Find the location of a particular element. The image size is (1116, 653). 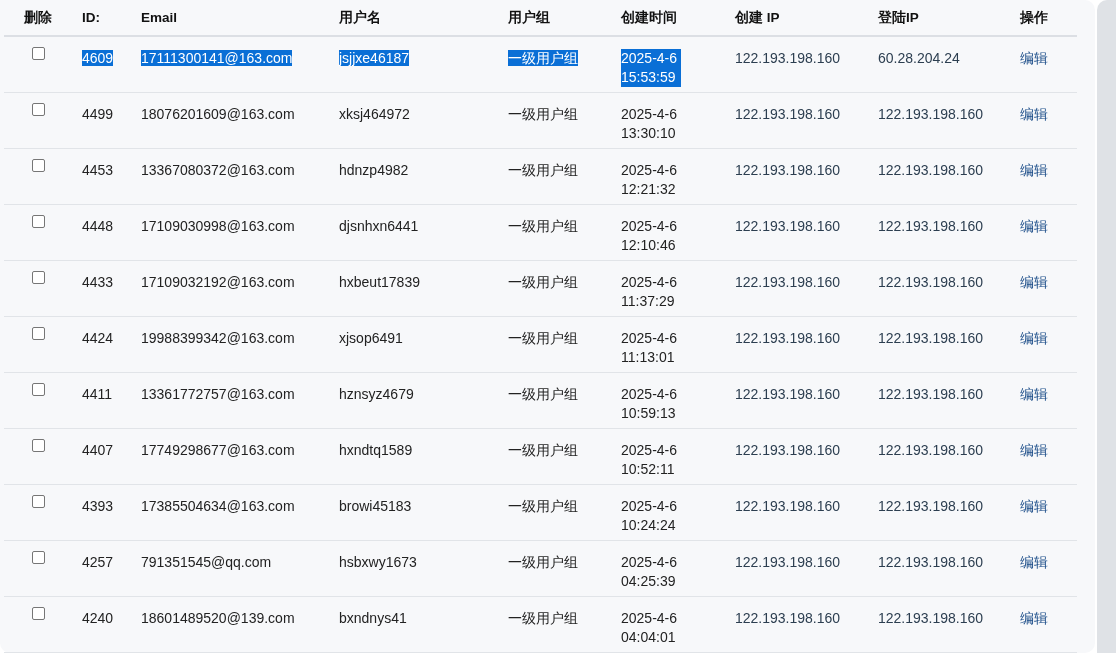

id-cell: 4453 is located at coordinates (98, 170).